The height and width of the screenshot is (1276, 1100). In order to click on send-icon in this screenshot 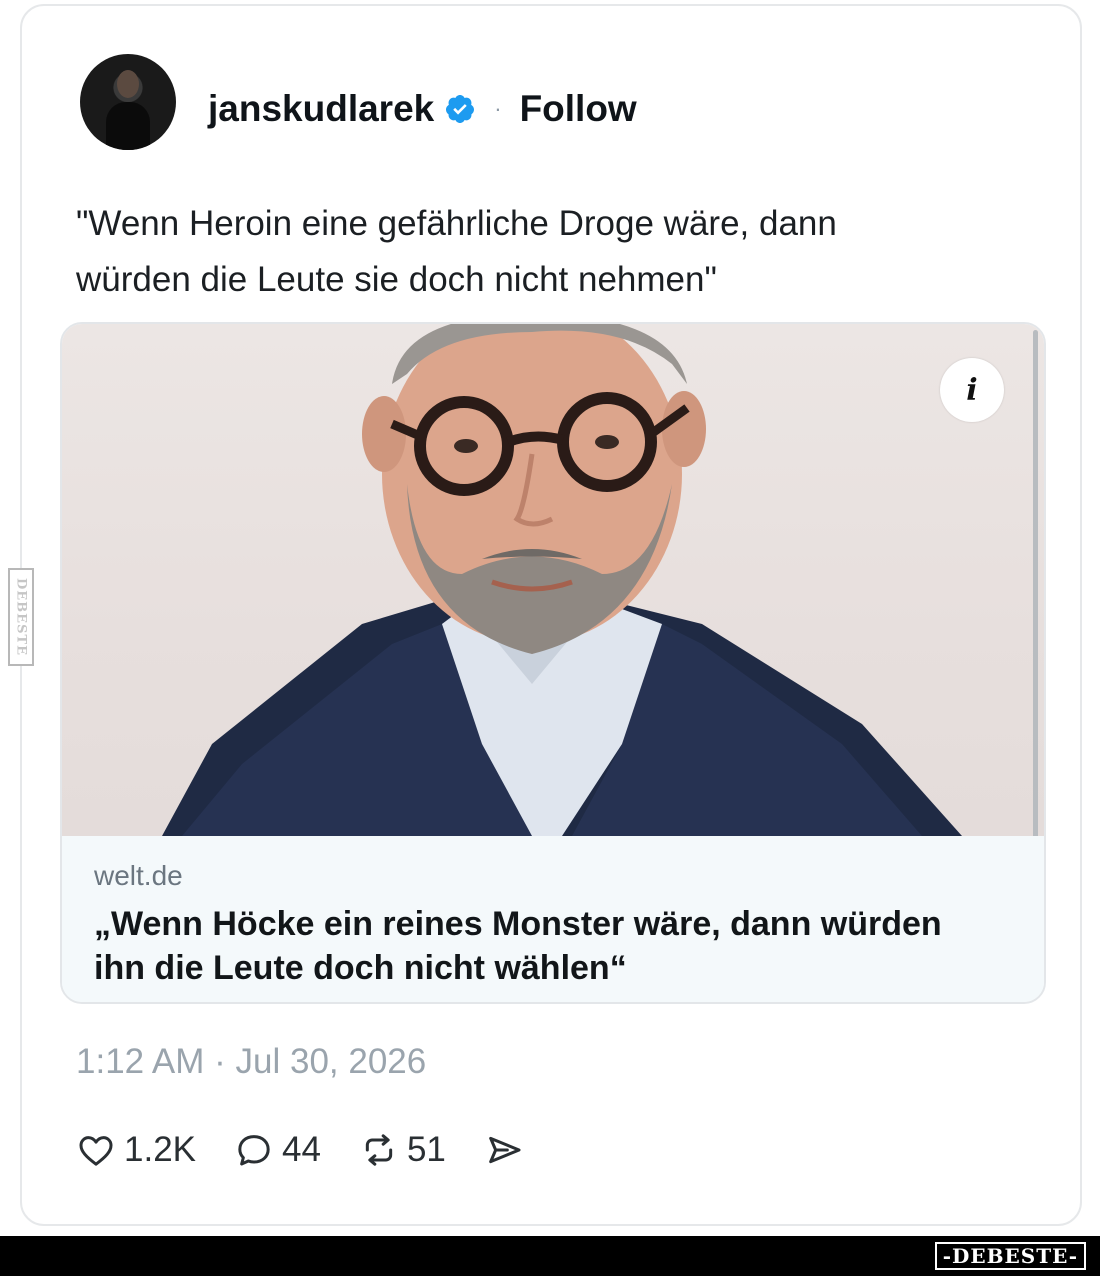, I will do `click(505, 1150)`.